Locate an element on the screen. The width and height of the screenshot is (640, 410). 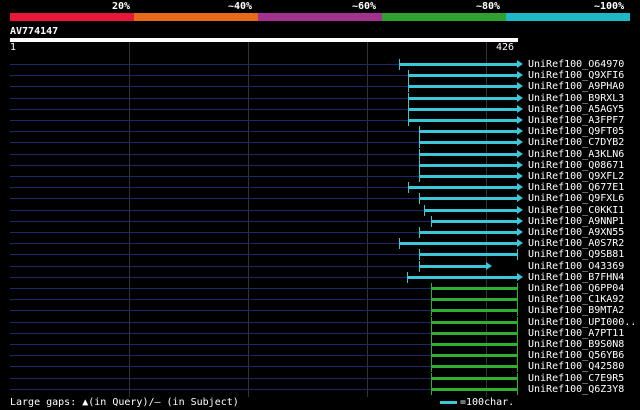
hit-row: UniRef100_A9PHA0 is located at coordinates (320, 87).